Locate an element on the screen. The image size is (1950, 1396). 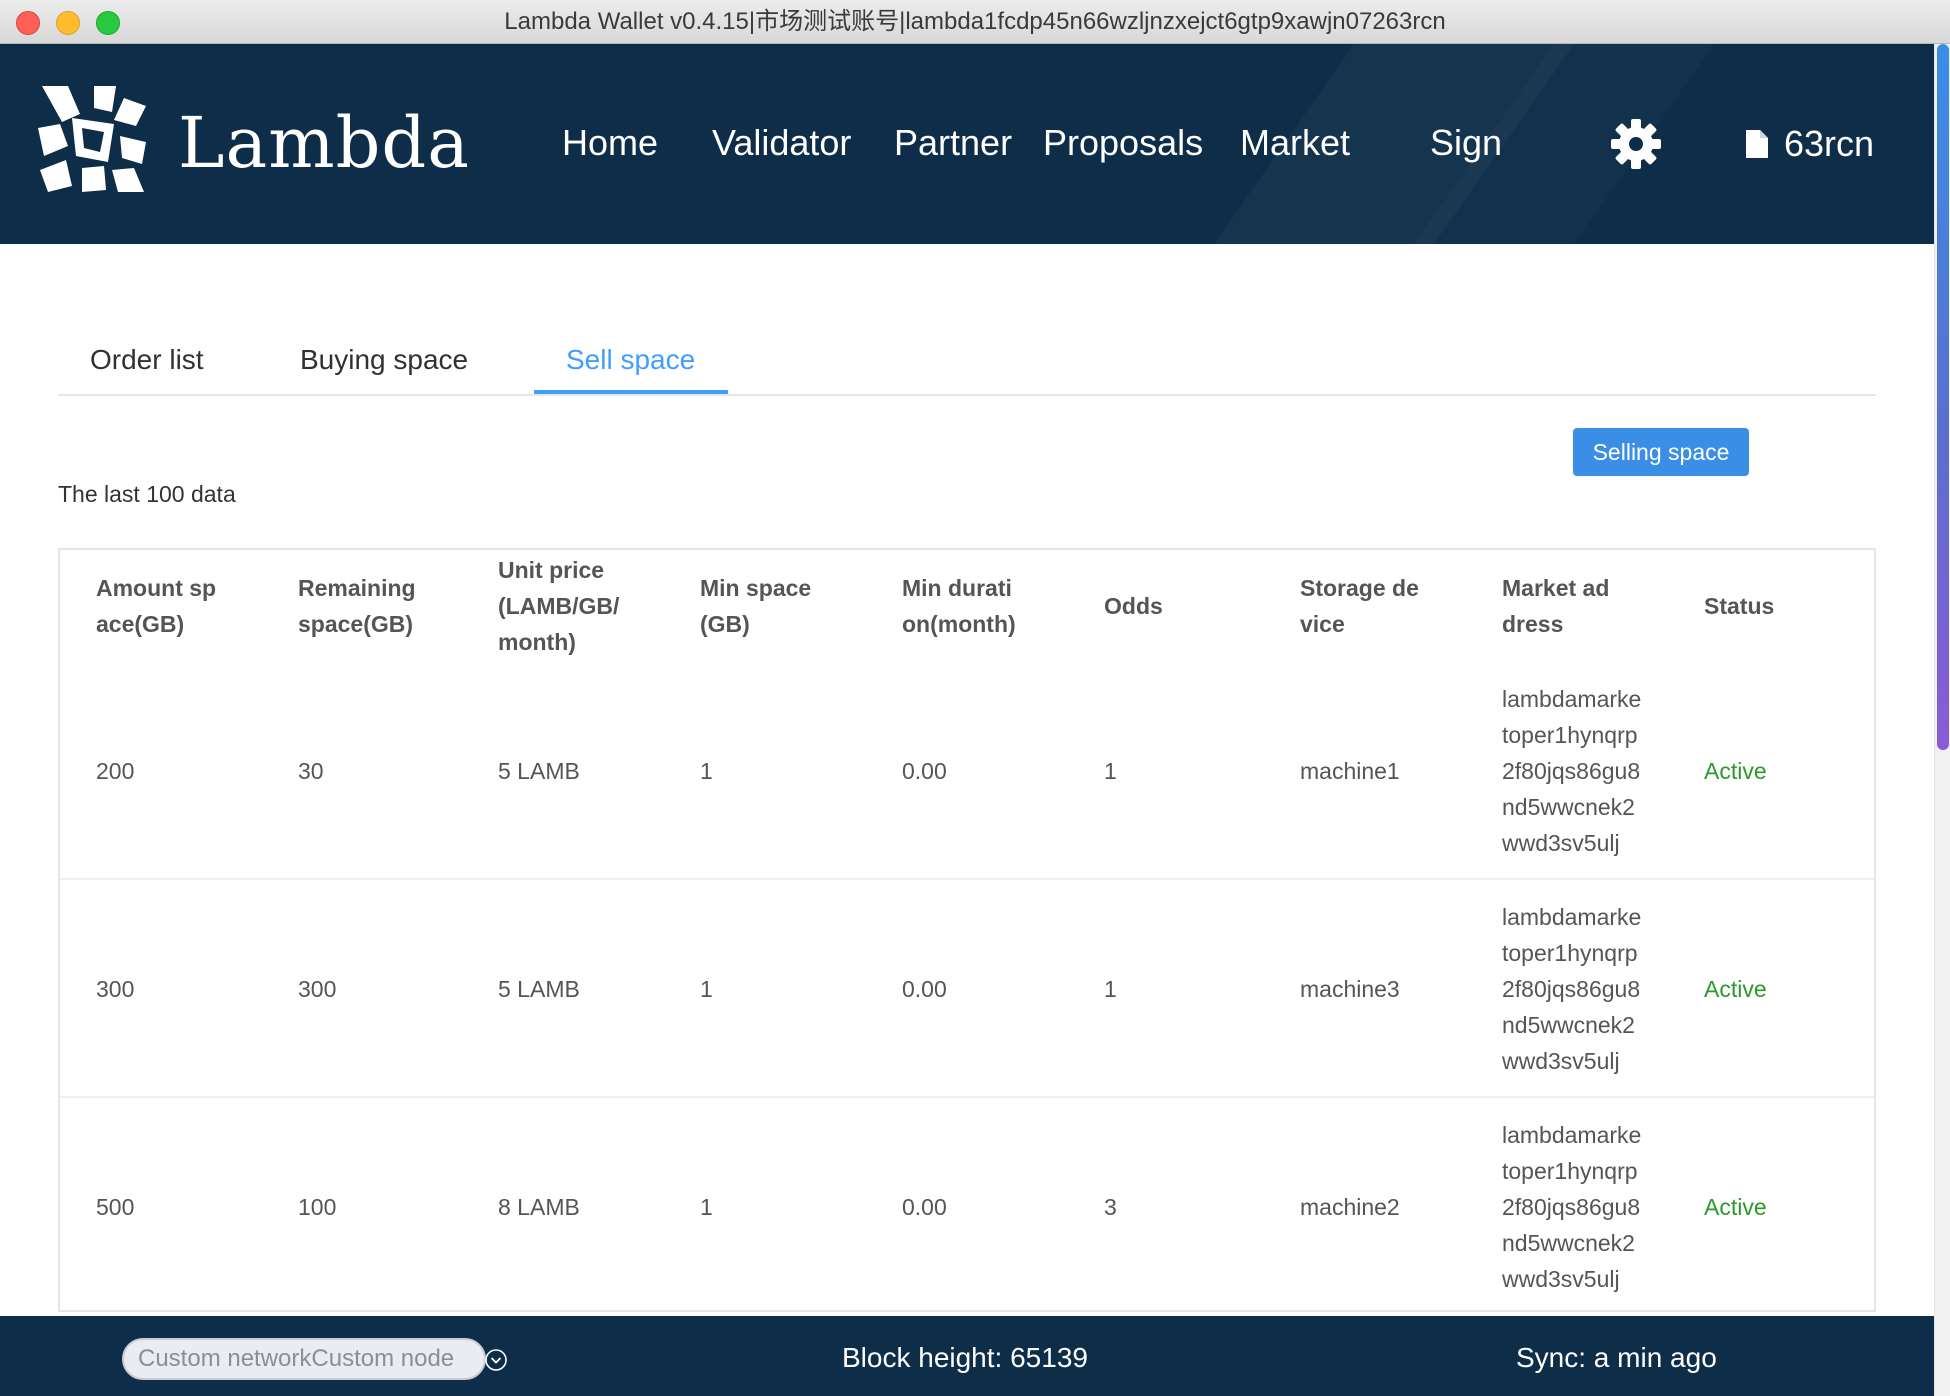
remaining-cell: 100 is located at coordinates (317, 1206).